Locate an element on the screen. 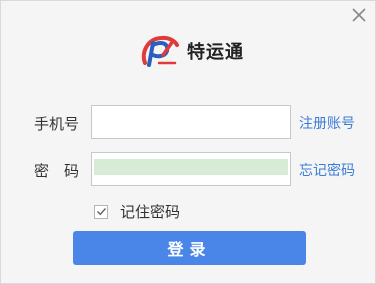 The width and height of the screenshot is (376, 284). brand: 特运通 is located at coordinates (191, 51).